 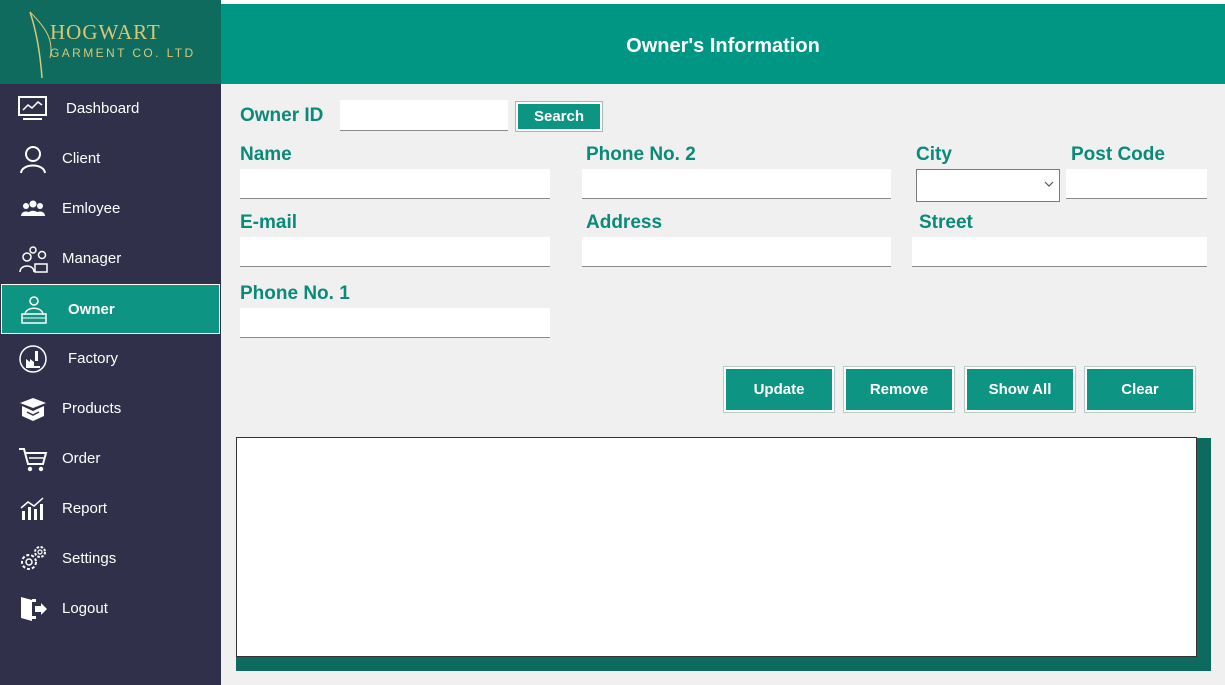 What do you see at coordinates (105, 32) in the screenshot?
I see `logo-title: HOGWART` at bounding box center [105, 32].